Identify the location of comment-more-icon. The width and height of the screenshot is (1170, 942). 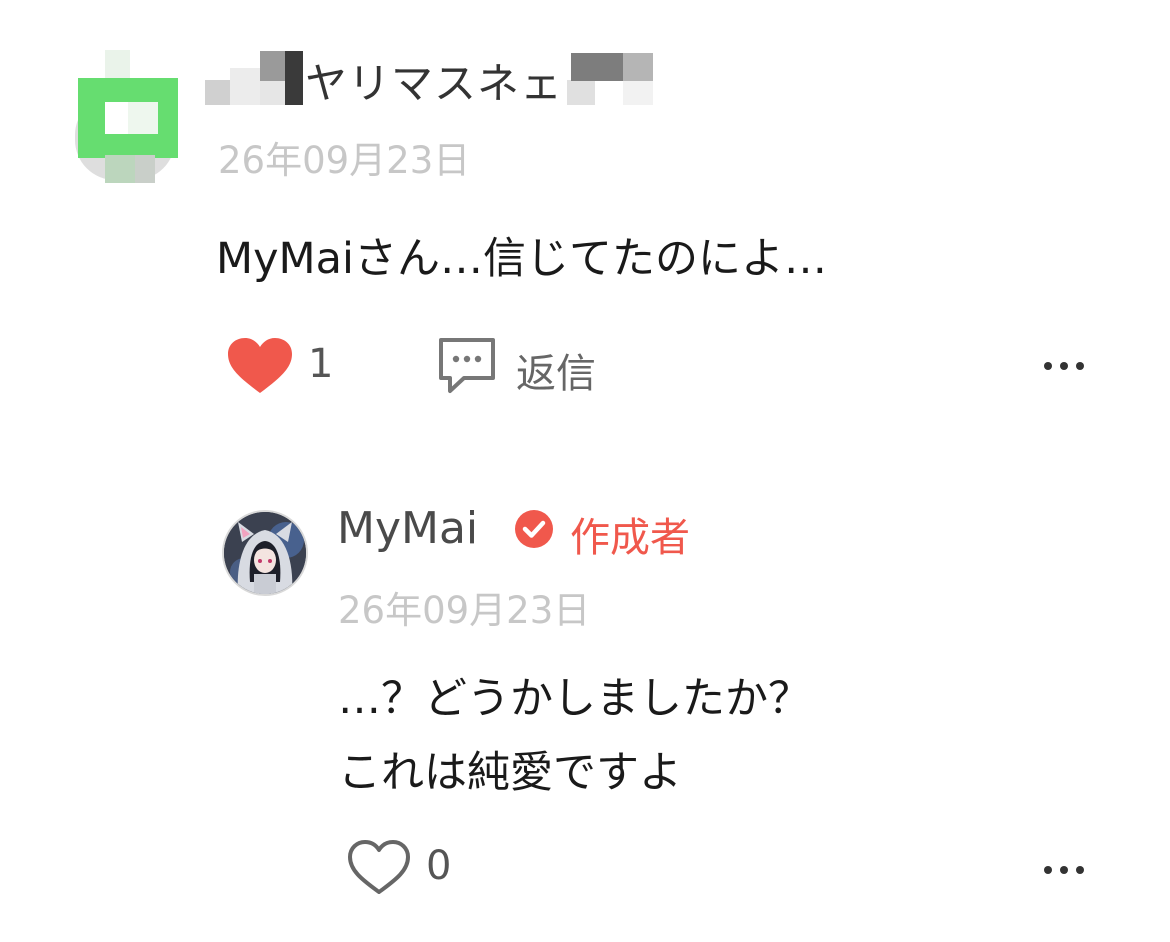
(1064, 366).